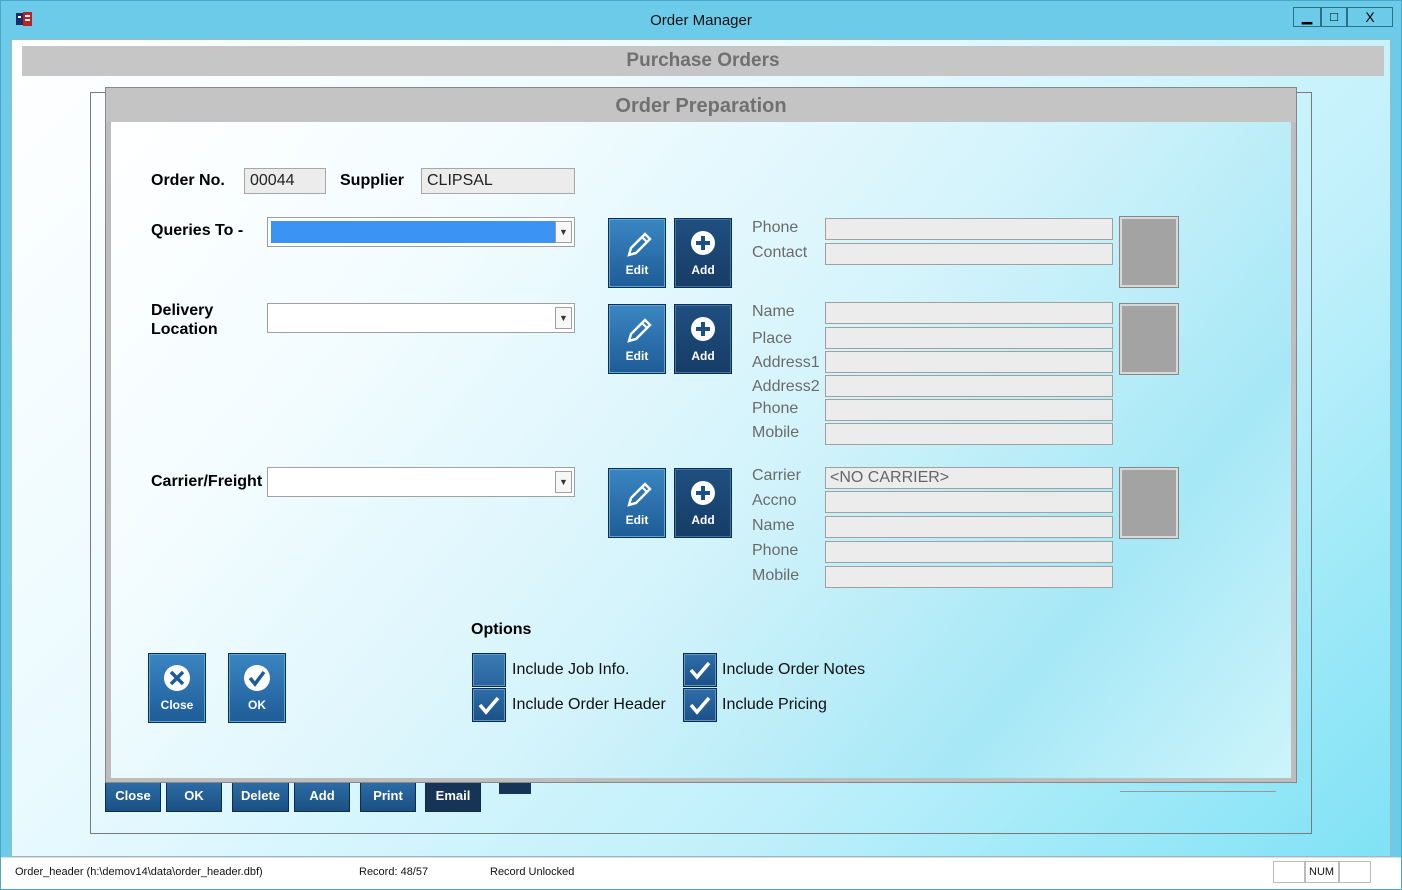 The width and height of the screenshot is (1402, 890). I want to click on po-print-button: Print, so click(388, 796).